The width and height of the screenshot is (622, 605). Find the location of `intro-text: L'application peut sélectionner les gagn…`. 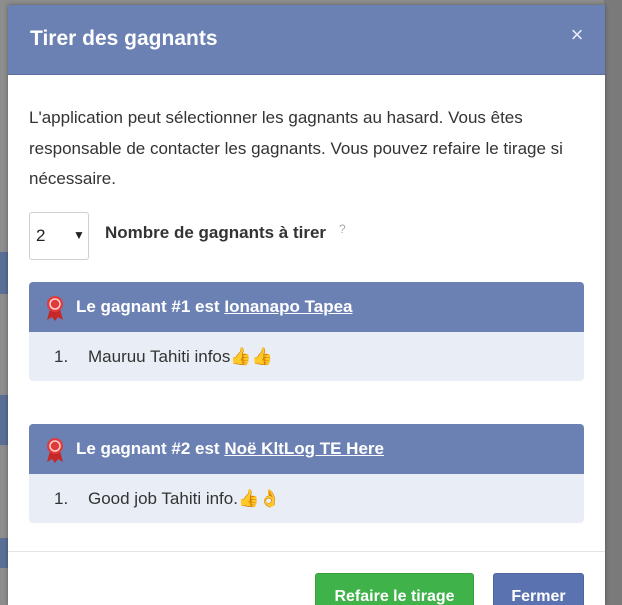

intro-text: L'application peut sélectionner les gagn… is located at coordinates (296, 148).